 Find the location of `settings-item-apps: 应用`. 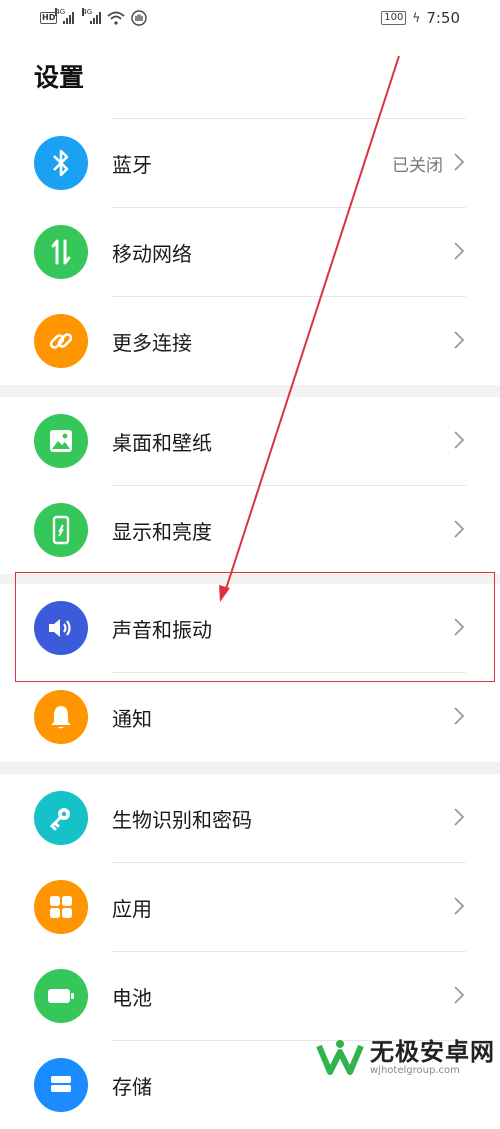

settings-item-apps: 应用 is located at coordinates (250, 907).